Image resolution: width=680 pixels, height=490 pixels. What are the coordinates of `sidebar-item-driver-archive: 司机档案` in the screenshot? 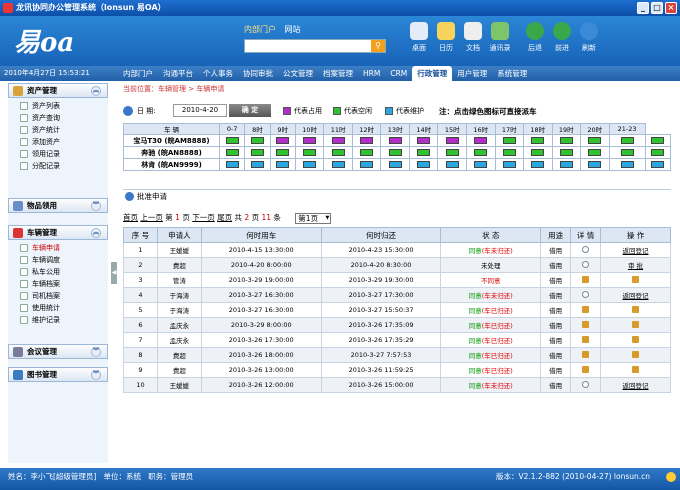 It's located at (63, 296).